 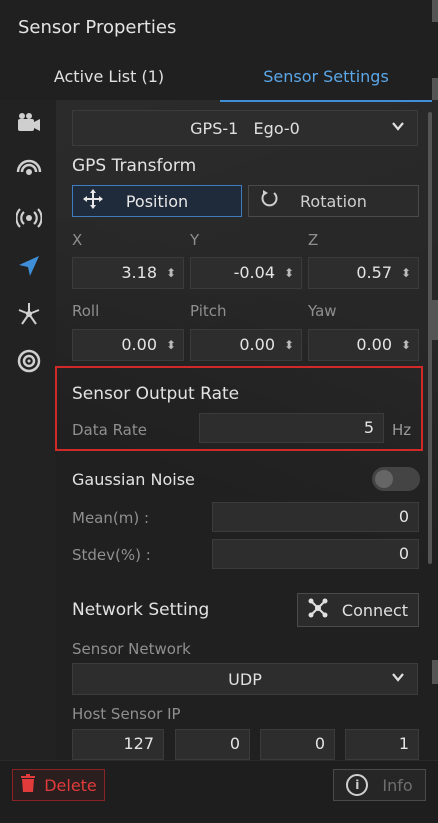 What do you see at coordinates (111, 555) in the screenshot?
I see `stdev-label: Stdev(%) :` at bounding box center [111, 555].